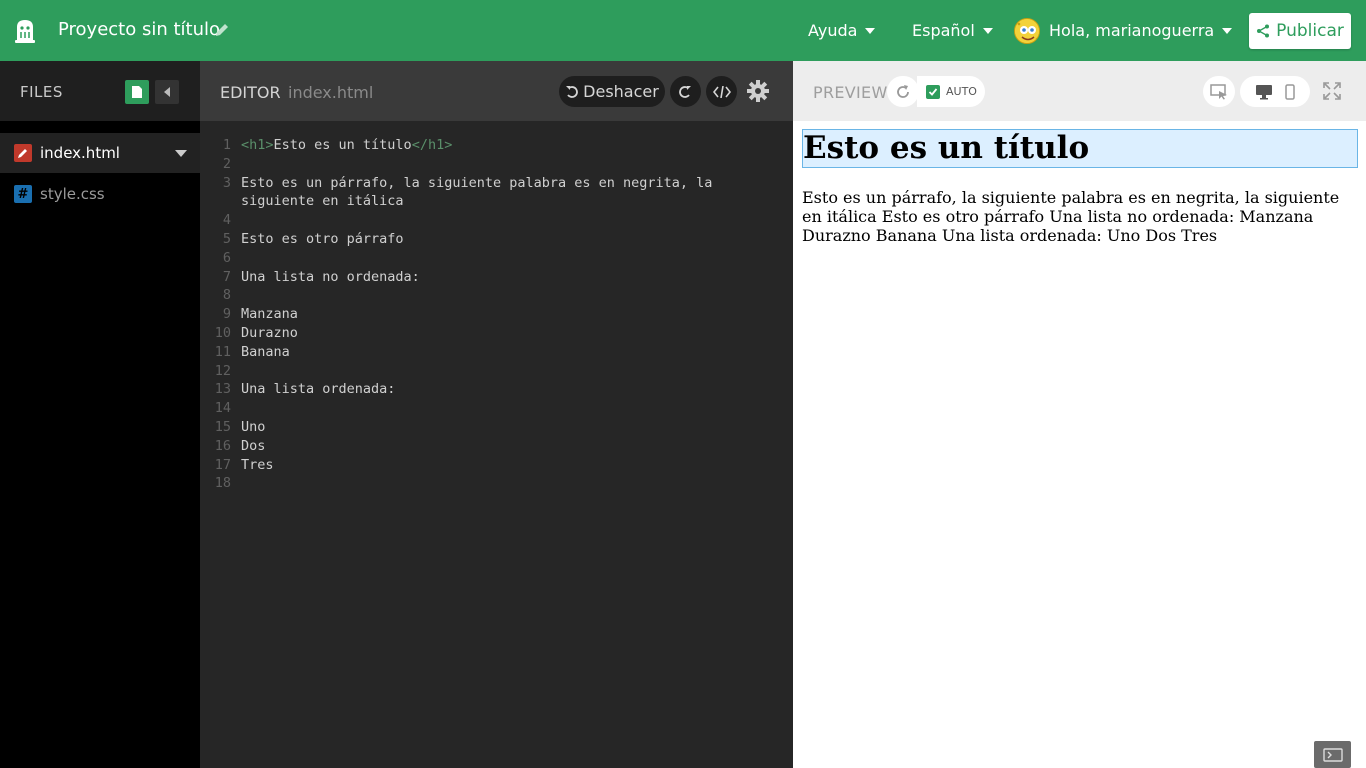 The image size is (1366, 768). I want to click on avatar-icon, so click(1027, 31).